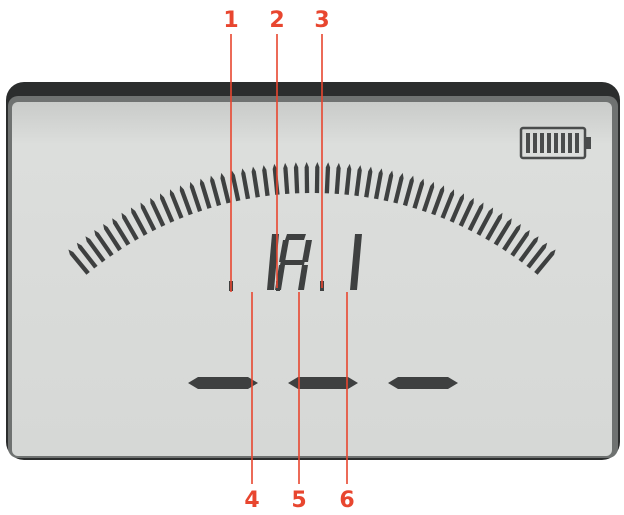 The image size is (624, 515). I want to click on callout-4: 4, so click(251, 500).